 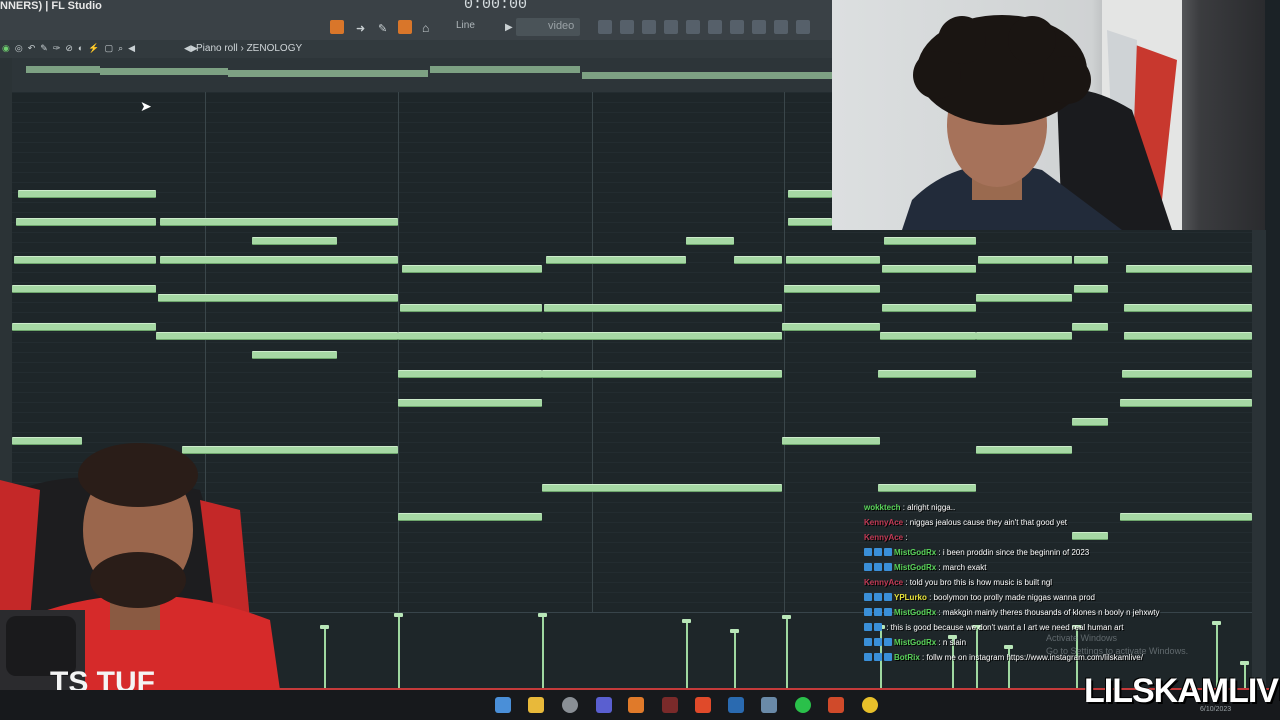 I want to click on chrome-icon, so click(x=870, y=705).